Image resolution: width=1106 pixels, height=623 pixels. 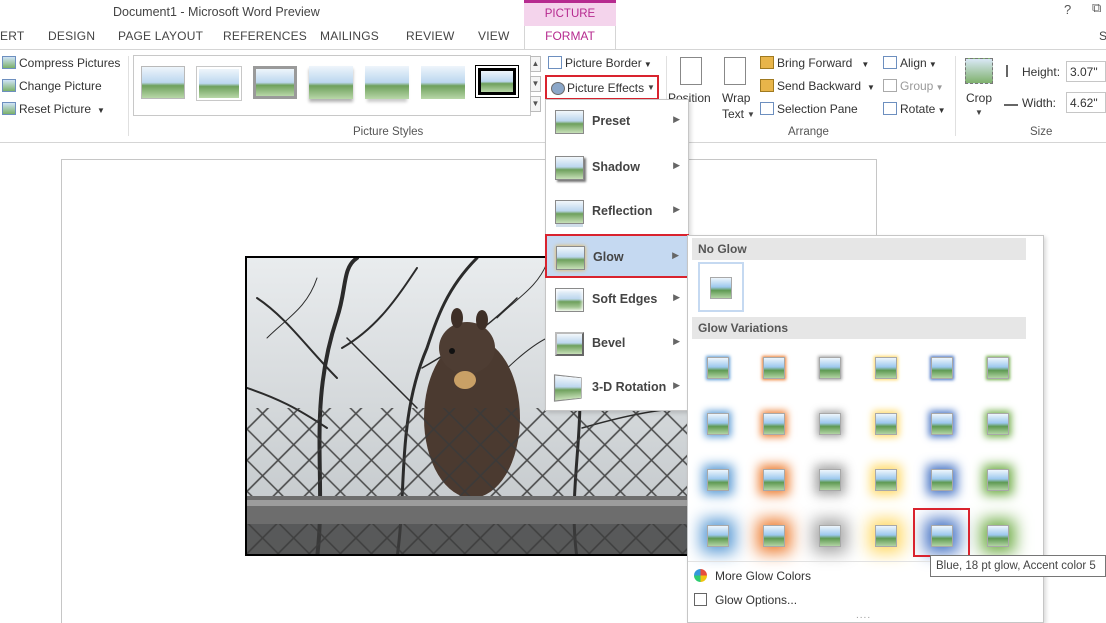 What do you see at coordinates (535, 64) in the screenshot?
I see `gallery-scroll-up: ▲` at bounding box center [535, 64].